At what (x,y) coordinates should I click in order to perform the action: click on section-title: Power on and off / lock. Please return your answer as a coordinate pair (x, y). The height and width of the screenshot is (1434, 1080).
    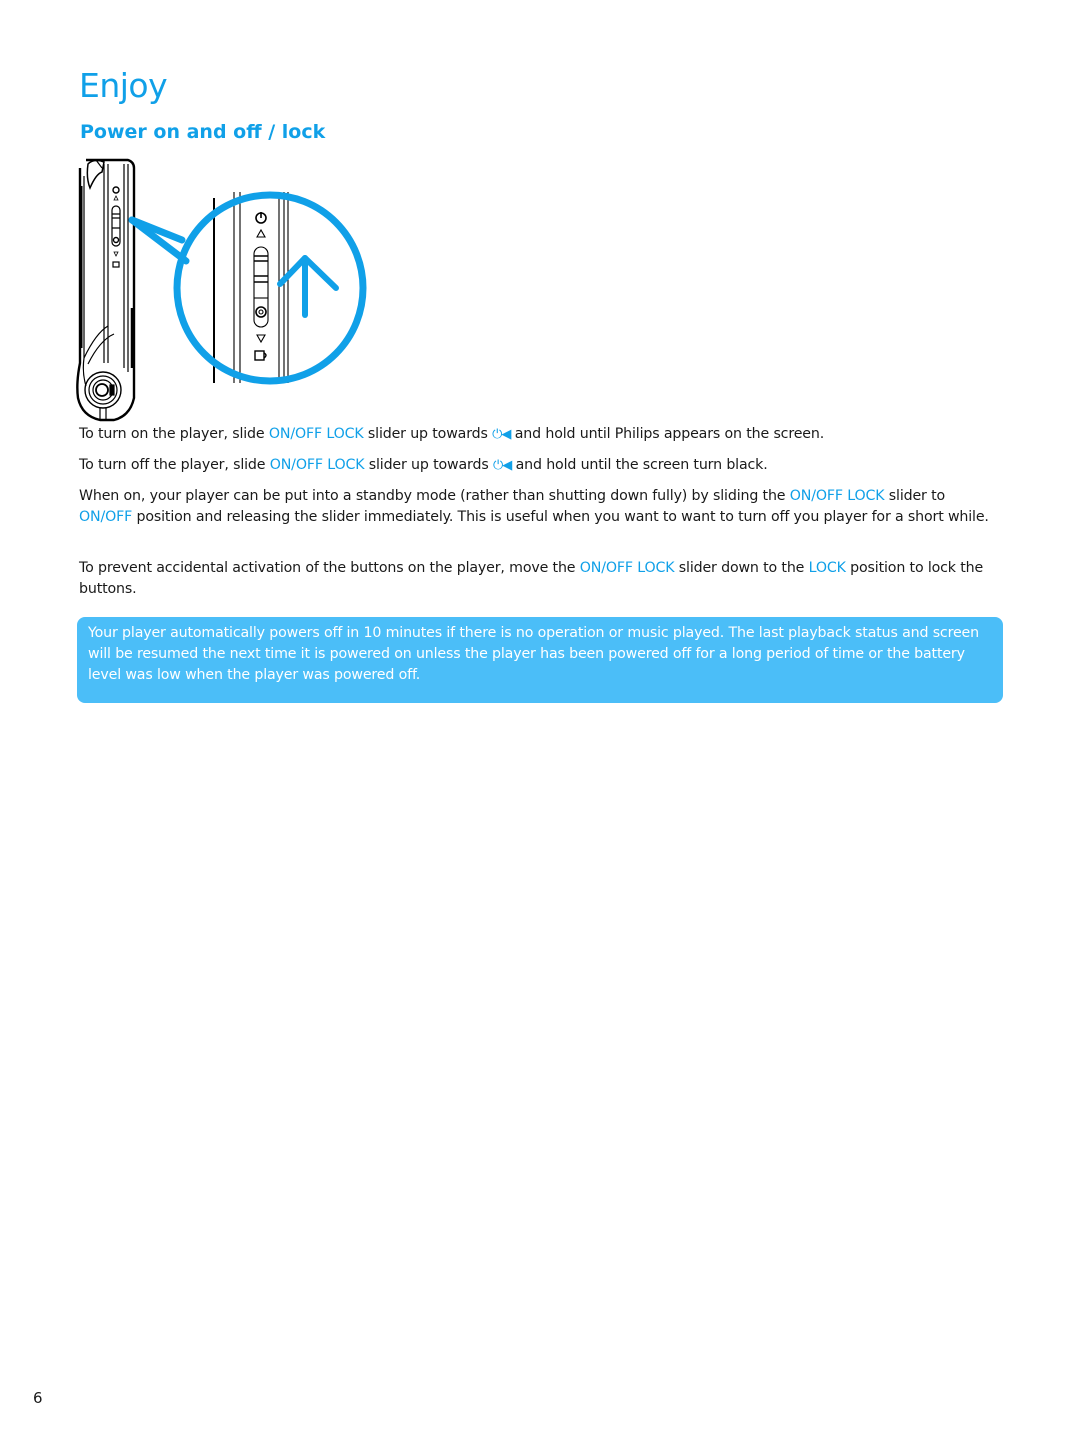
    Looking at the image, I should click on (203, 132).